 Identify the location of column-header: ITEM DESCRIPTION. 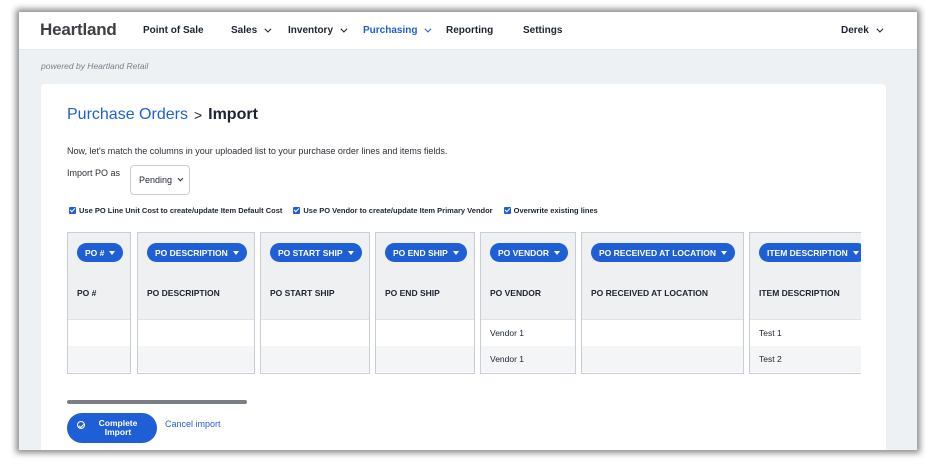
(799, 293).